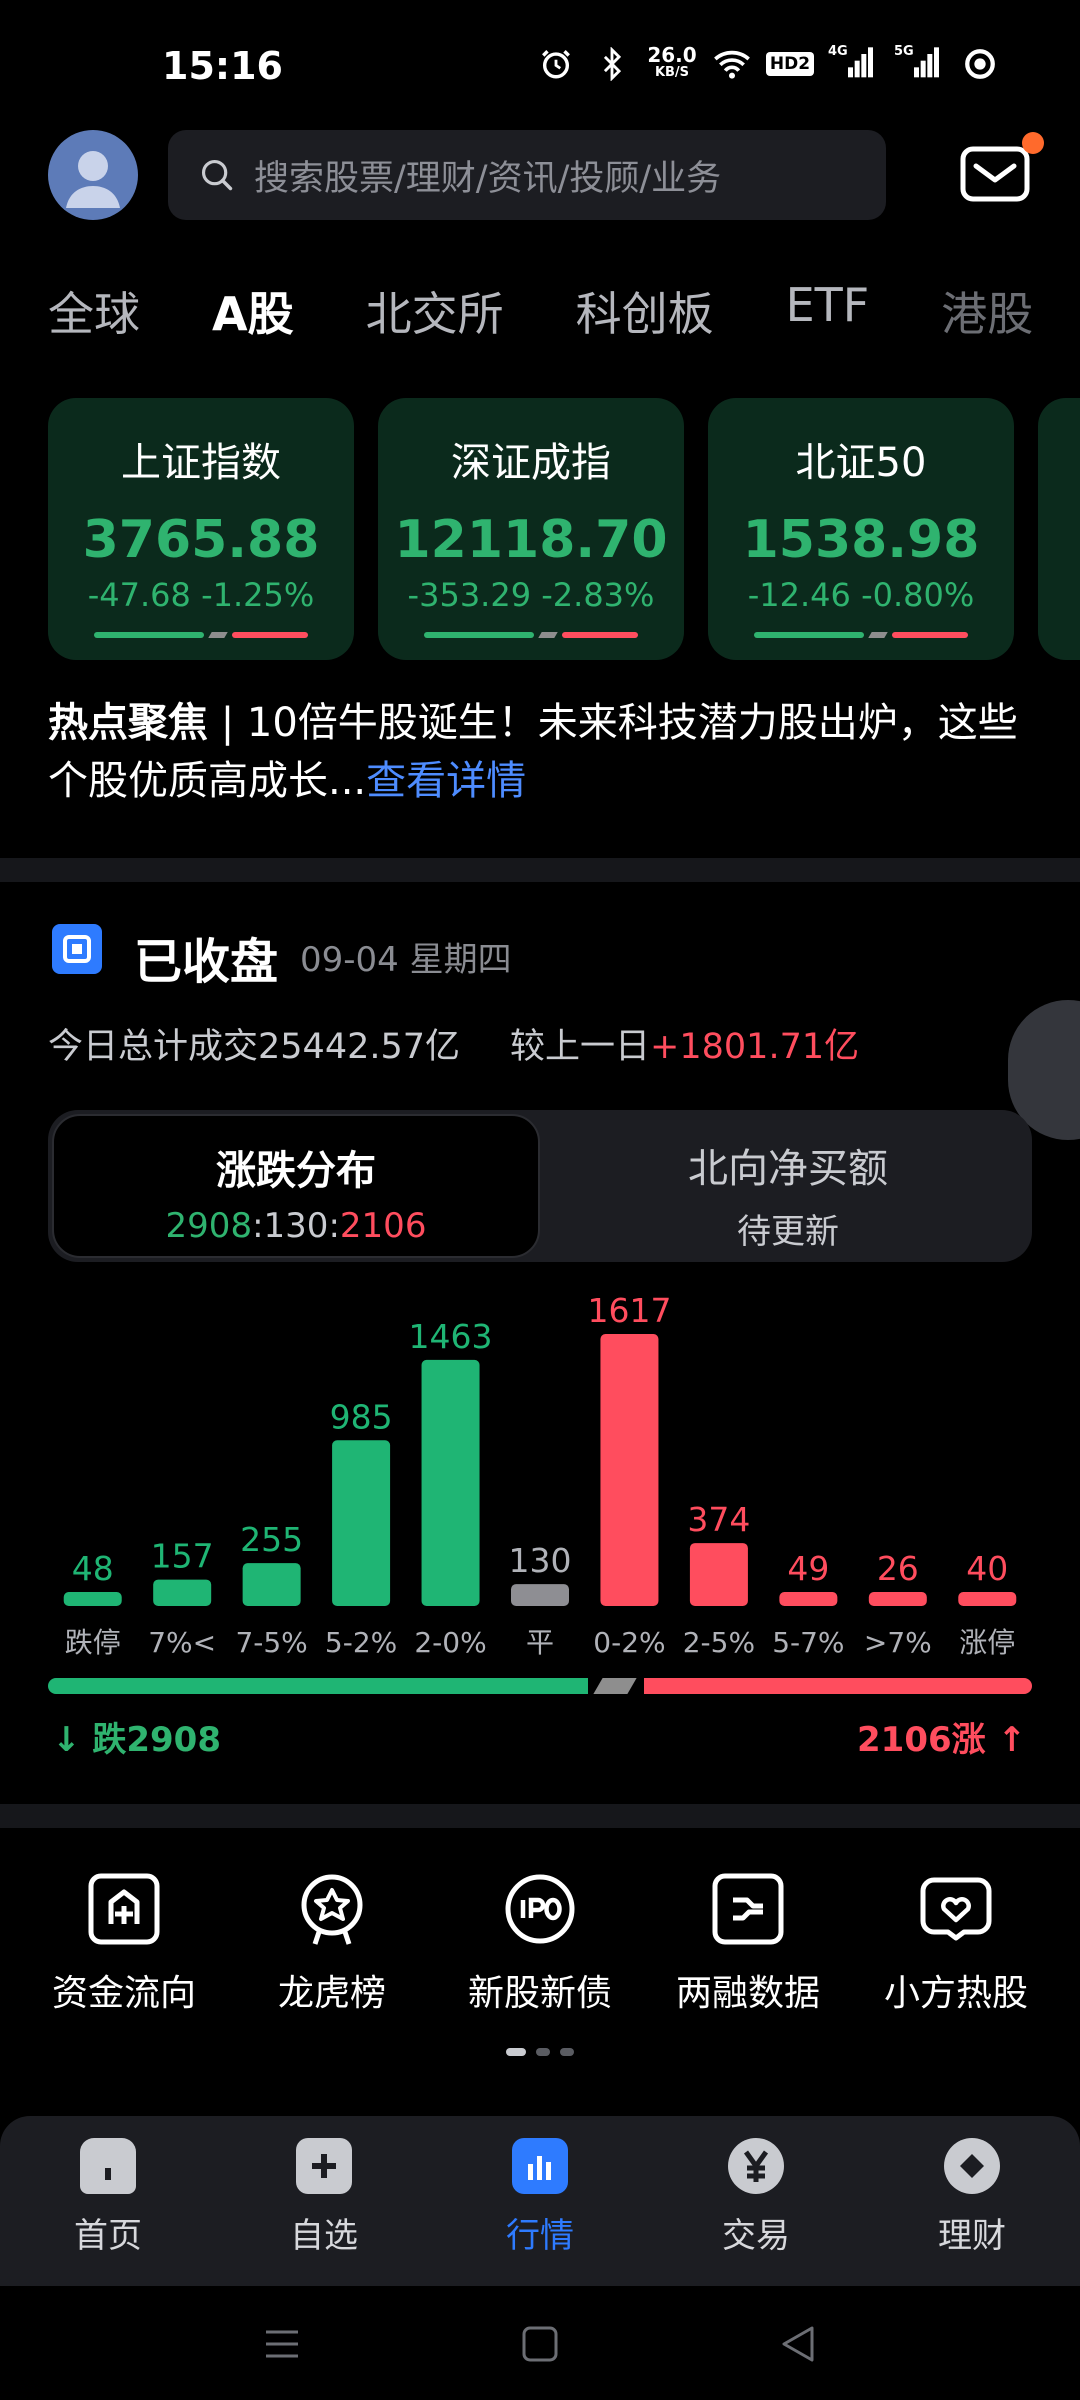 The width and height of the screenshot is (1080, 2400). I want to click on home-nav-icon, so click(540, 2344).